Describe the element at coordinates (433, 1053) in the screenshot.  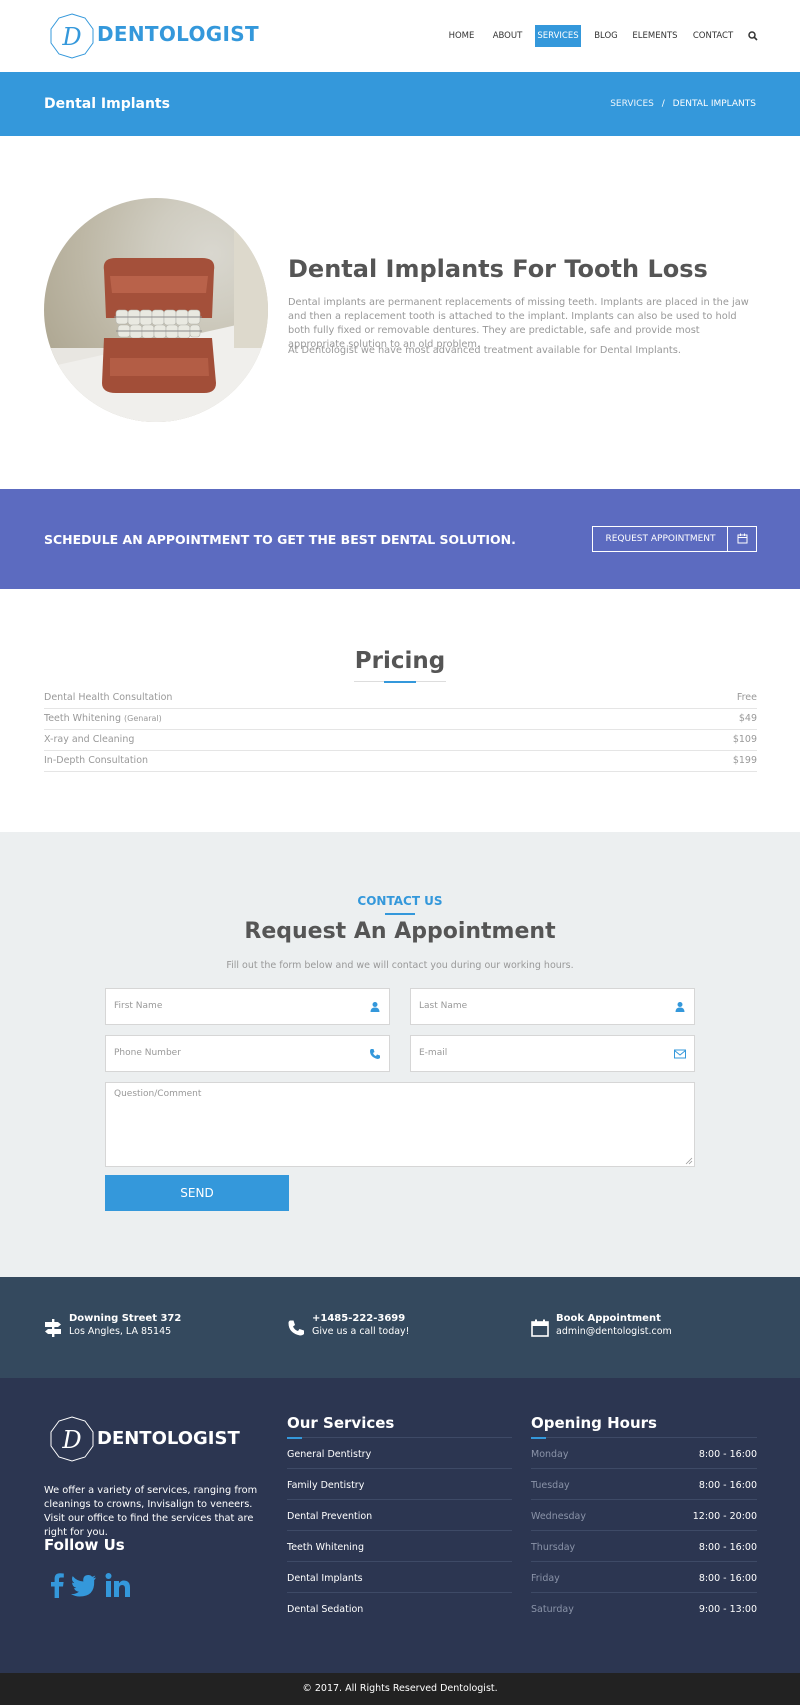
I see `email-placeholder: E-mail` at that location.